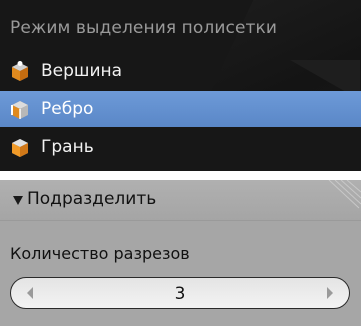 This screenshot has height=326, width=361. Describe the element at coordinates (180, 175) in the screenshot. I see `separator-gap` at that location.